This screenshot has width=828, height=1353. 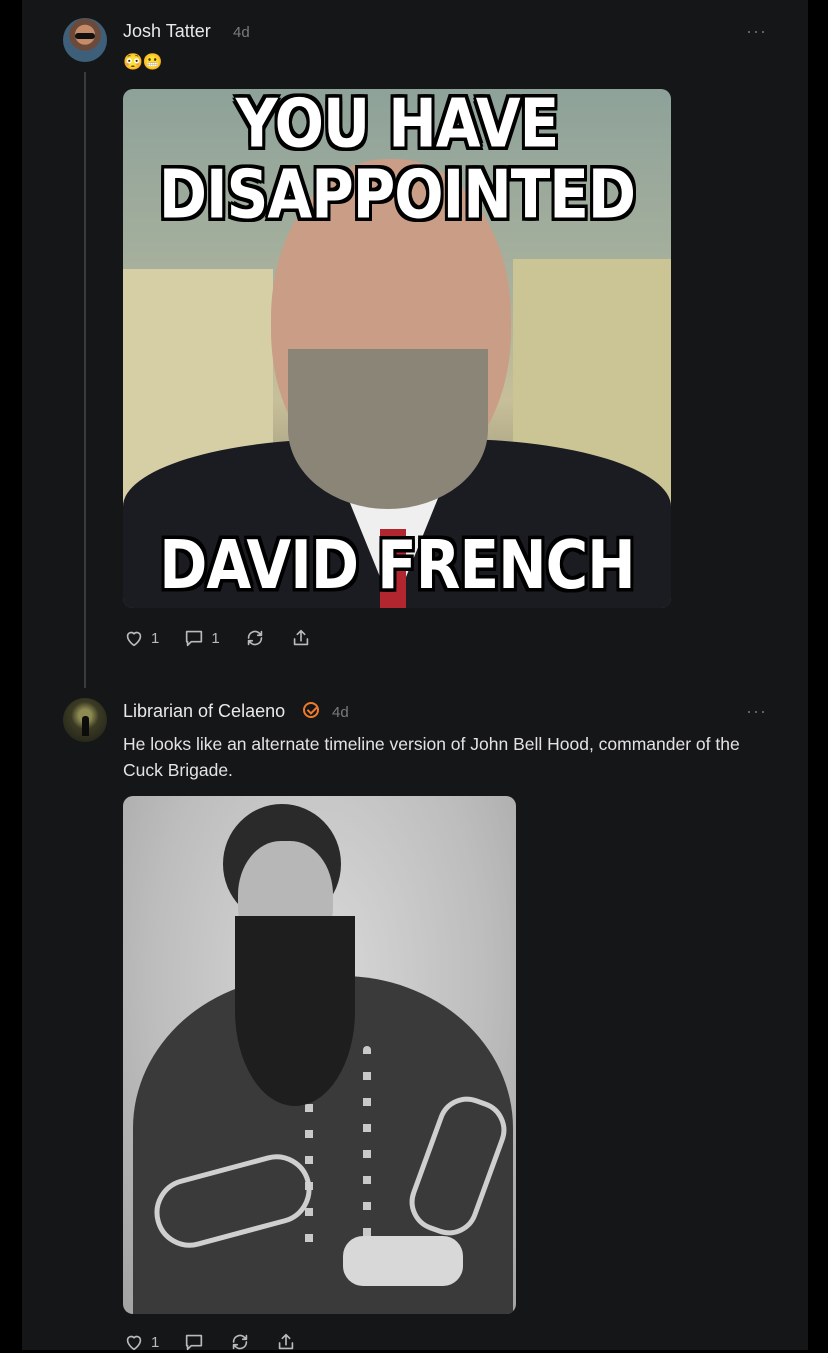 I want to click on comment-button: 1, so click(x=201, y=638).